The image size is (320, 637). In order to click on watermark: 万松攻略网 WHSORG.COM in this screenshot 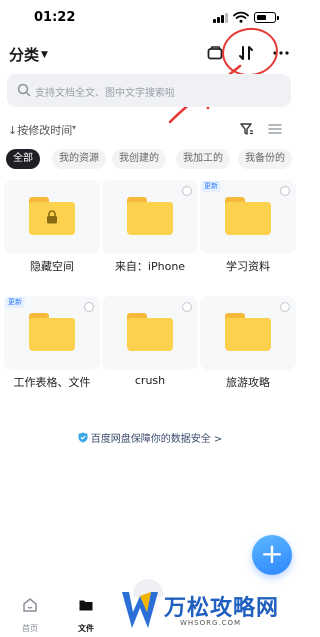, I will do `click(206, 611)`.